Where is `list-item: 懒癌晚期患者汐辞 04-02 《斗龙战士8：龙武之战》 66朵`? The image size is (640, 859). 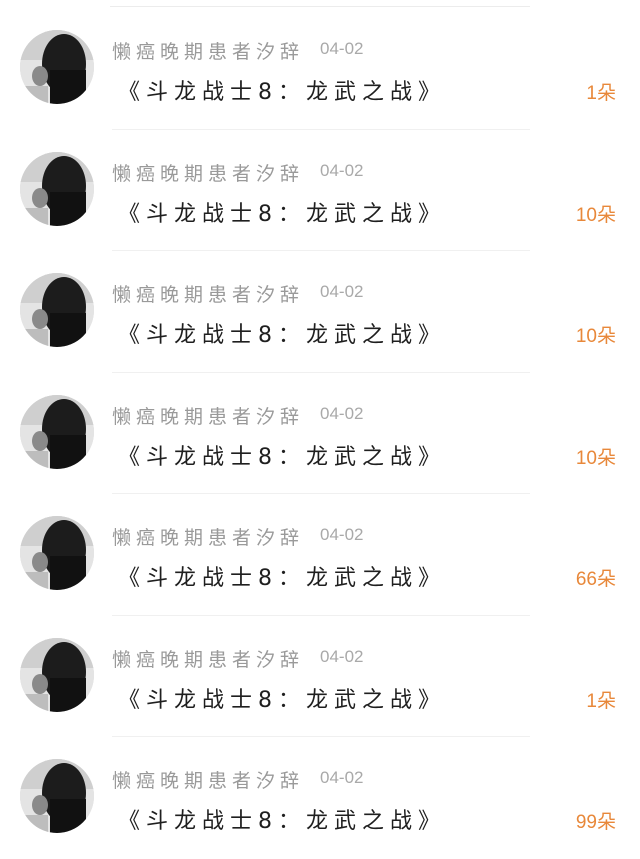
list-item: 懒癌晚期患者汐辞 04-02 《斗龙战士8：龙武之战》 66朵 is located at coordinates (320, 555).